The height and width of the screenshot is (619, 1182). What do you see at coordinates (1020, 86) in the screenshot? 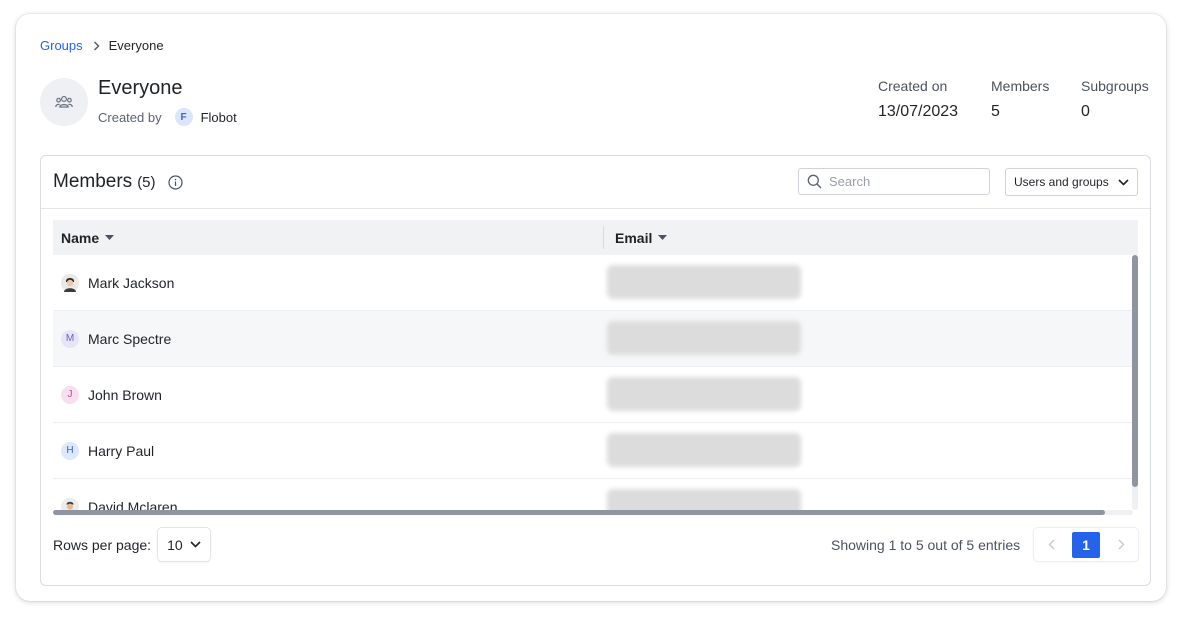
I see `stat-label: Members` at bounding box center [1020, 86].